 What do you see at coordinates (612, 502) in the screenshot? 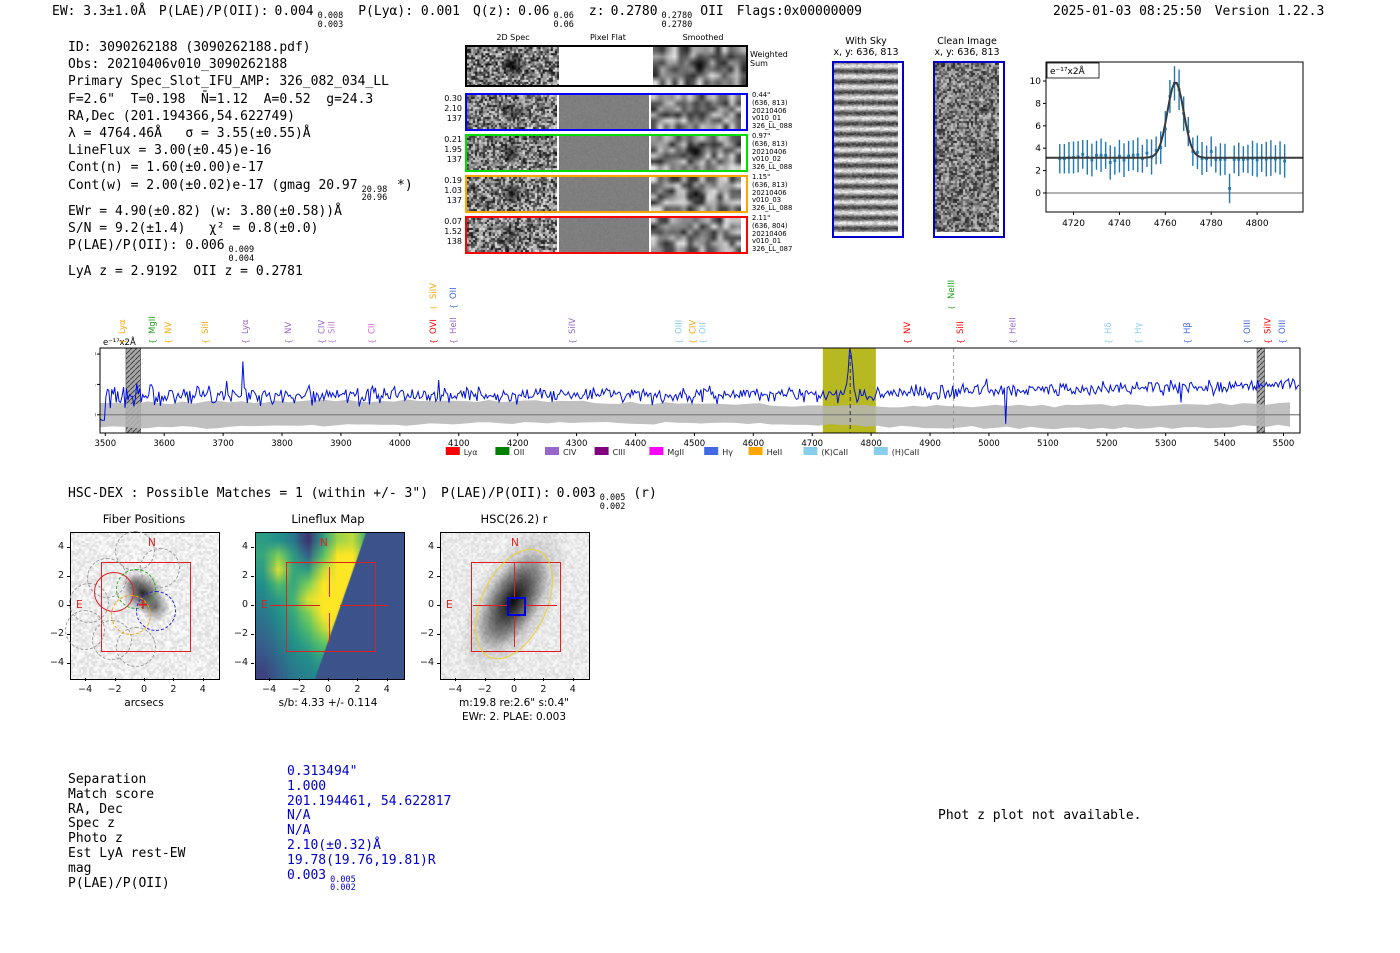
I see `hsc-plae-error-range: 0.005 0.002` at bounding box center [612, 502].